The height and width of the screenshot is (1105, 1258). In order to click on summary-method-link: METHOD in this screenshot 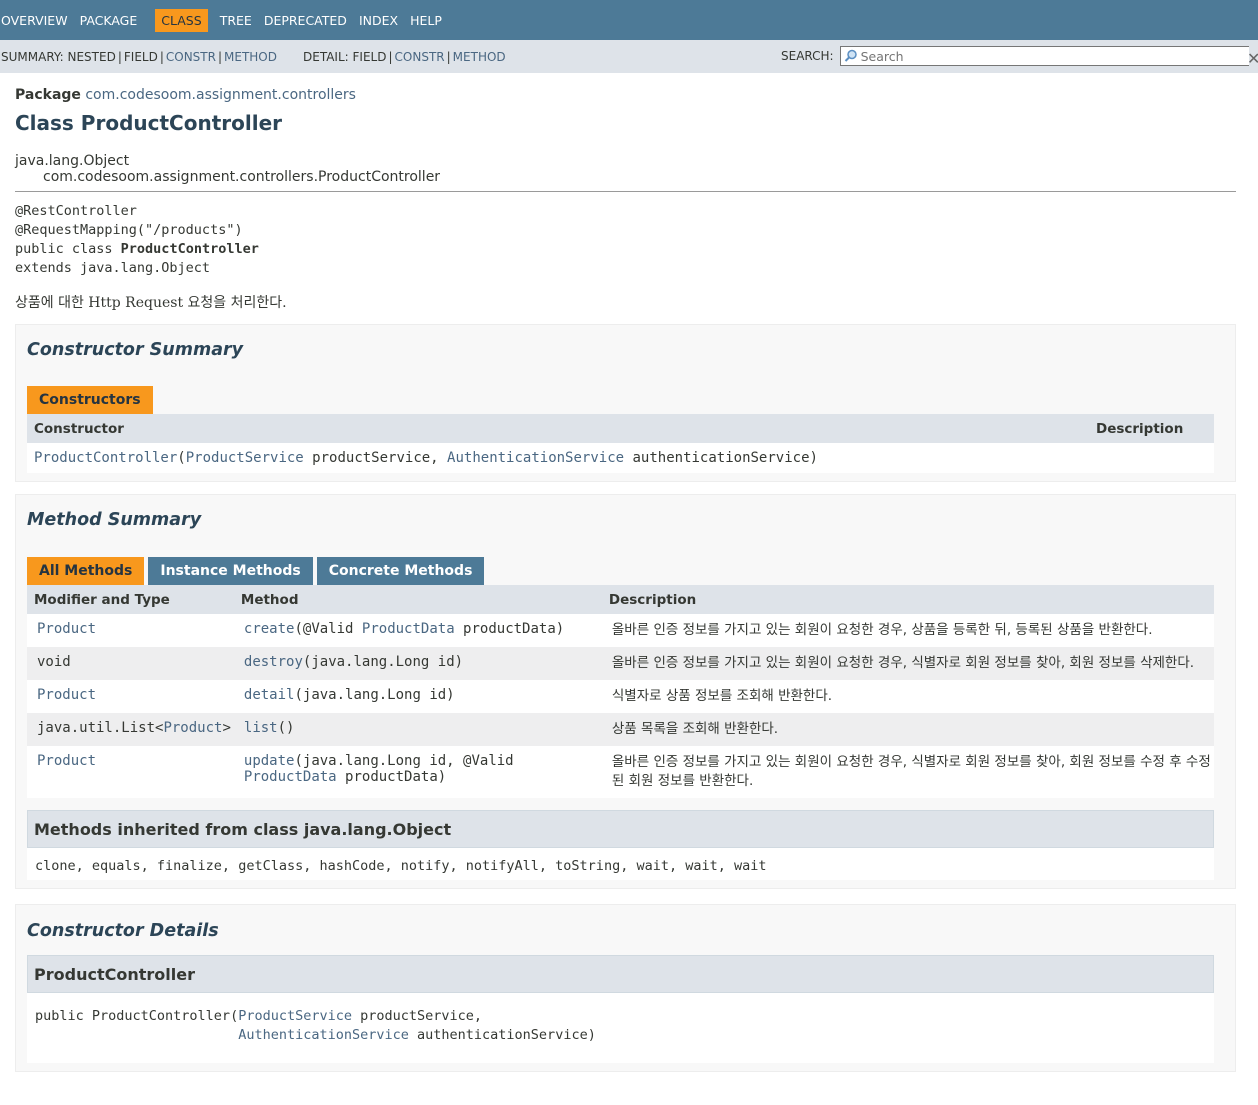, I will do `click(250, 57)`.